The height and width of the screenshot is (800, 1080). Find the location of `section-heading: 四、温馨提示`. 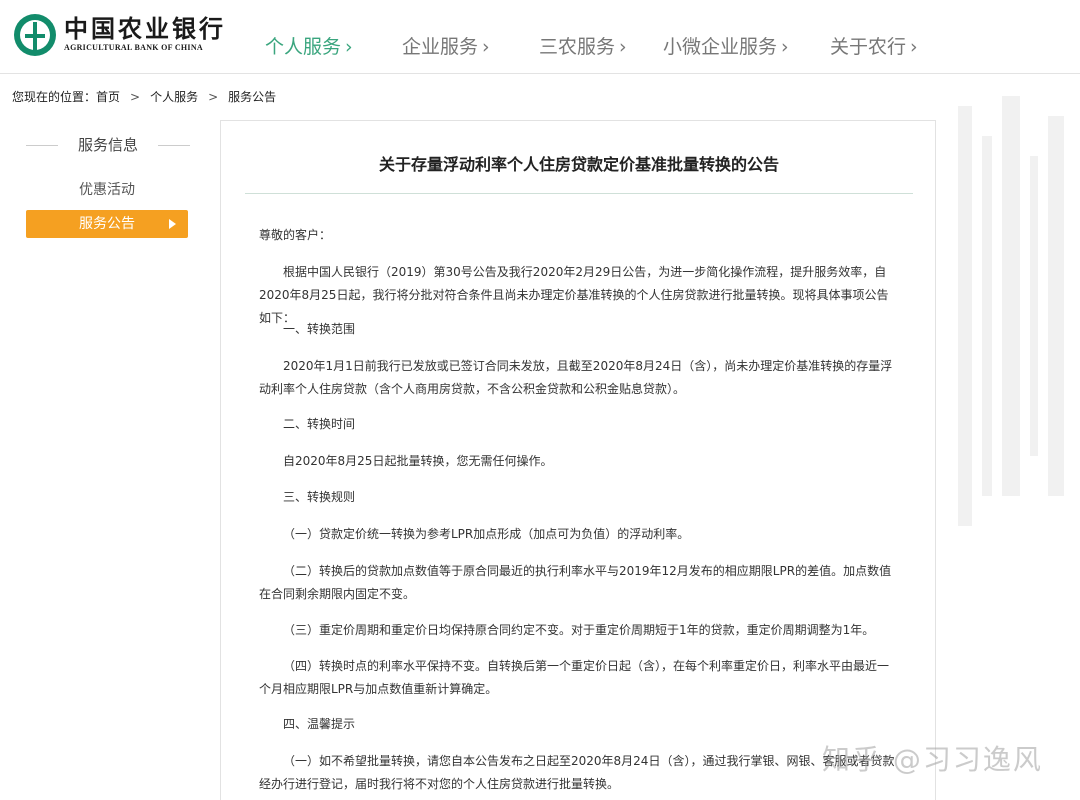

section-heading: 四、温馨提示 is located at coordinates (319, 724).